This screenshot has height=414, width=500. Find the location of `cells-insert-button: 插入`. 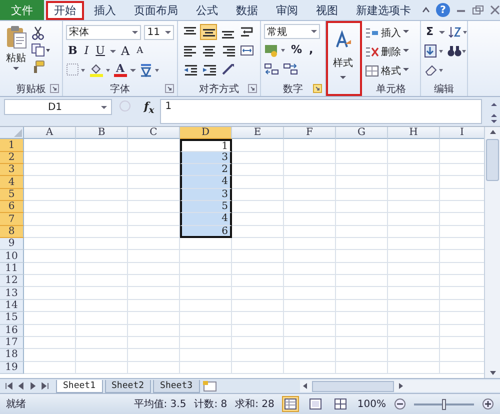

cells-insert-button: 插入 is located at coordinates (391, 32).